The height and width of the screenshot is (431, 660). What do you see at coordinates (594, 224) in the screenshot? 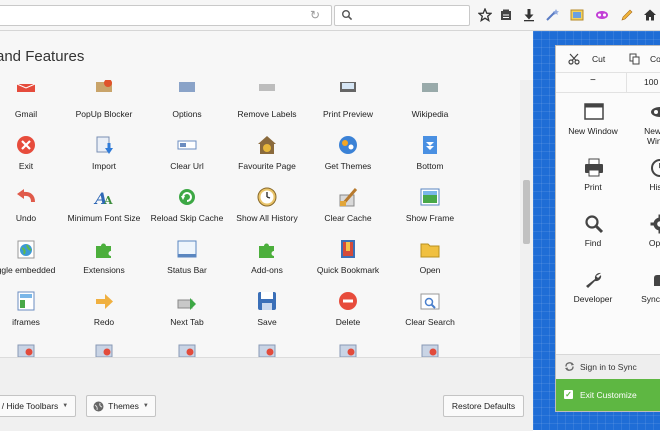
I see `magnifier-icon` at bounding box center [594, 224].